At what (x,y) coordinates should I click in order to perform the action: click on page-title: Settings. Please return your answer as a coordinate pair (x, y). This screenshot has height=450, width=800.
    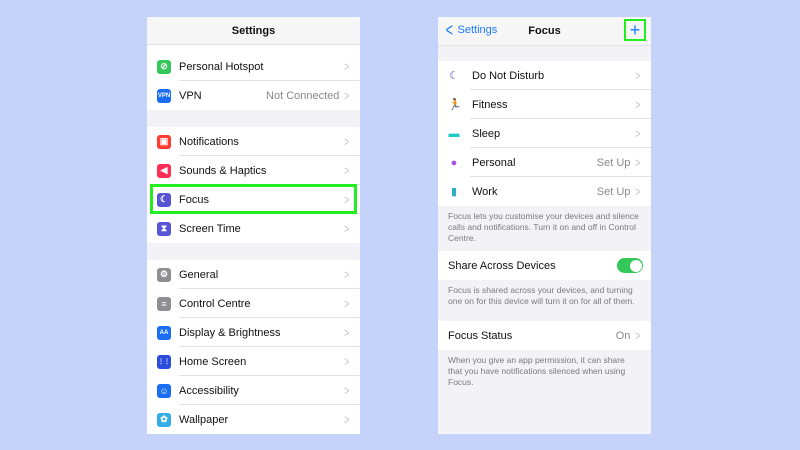
    Looking at the image, I should click on (253, 31).